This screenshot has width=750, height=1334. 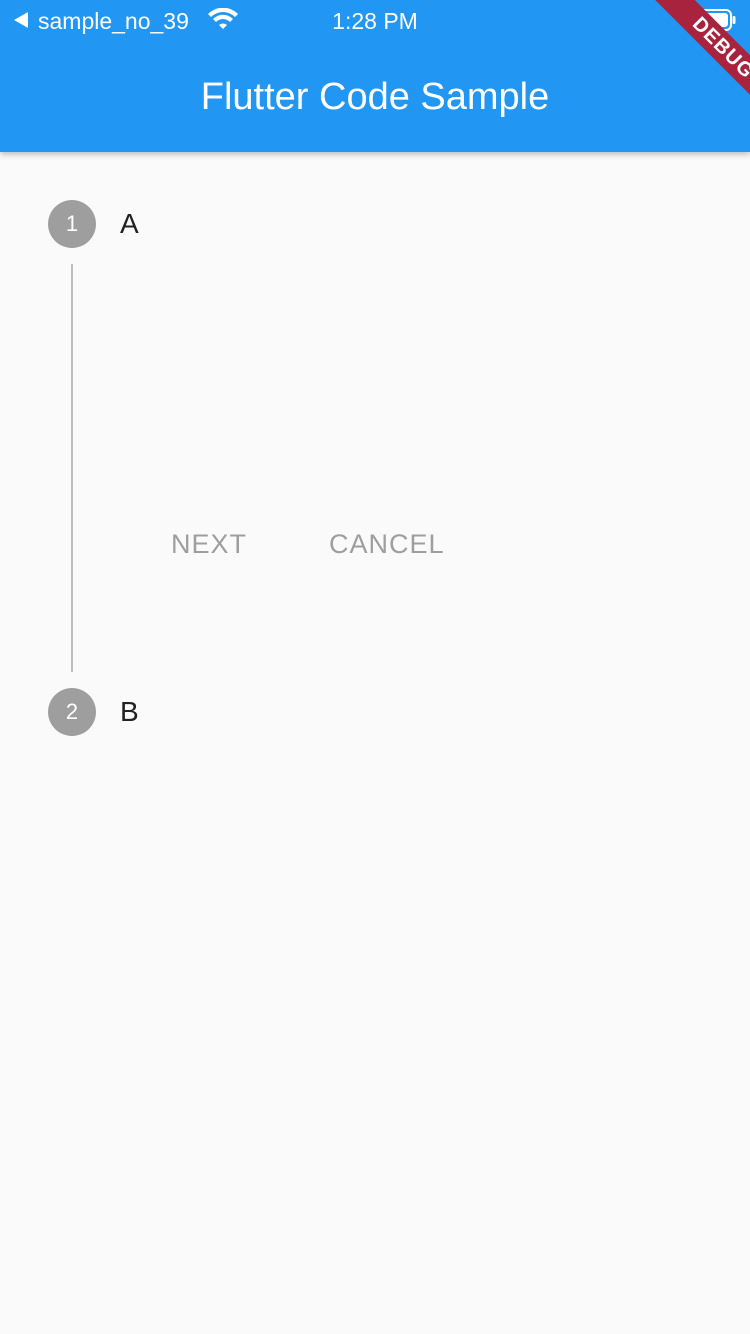 What do you see at coordinates (387, 544) in the screenshot?
I see `cancel-button: CANCEL` at bounding box center [387, 544].